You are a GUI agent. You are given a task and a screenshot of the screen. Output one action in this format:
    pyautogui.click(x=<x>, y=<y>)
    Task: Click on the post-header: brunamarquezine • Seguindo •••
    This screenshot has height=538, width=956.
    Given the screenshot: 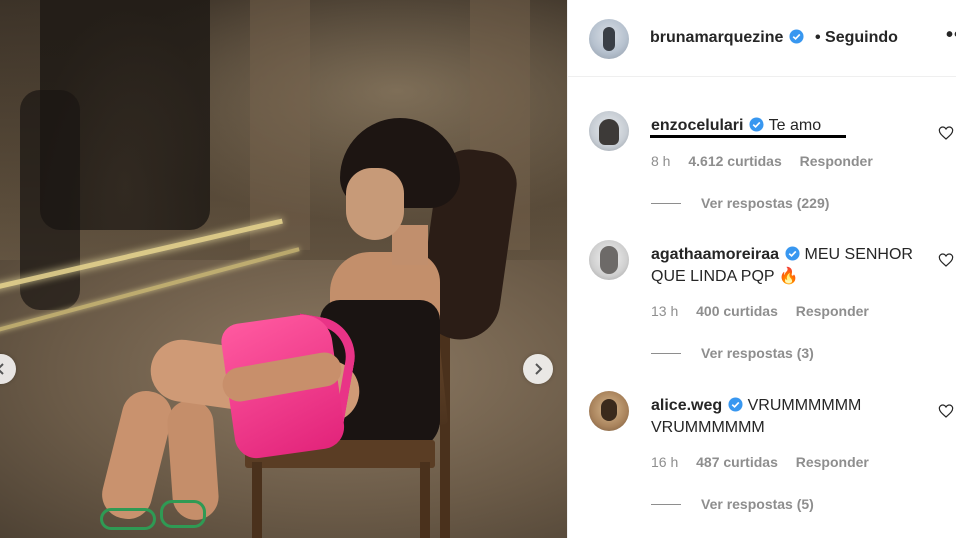 What is the action you would take?
    pyautogui.click(x=762, y=38)
    